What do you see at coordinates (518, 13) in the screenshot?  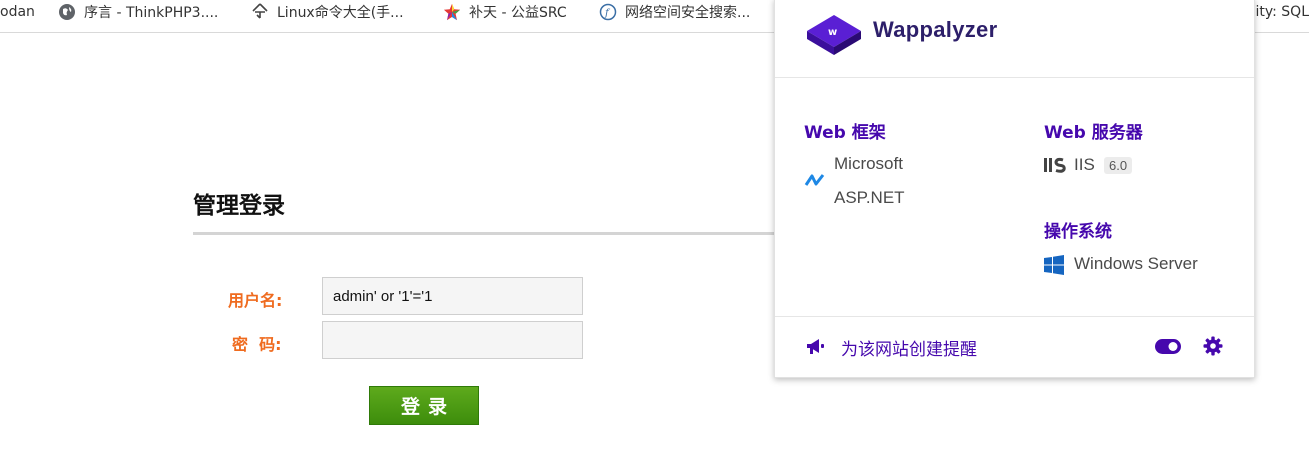 I see `bookmark-label: 补天 - 公益SRC` at bounding box center [518, 13].